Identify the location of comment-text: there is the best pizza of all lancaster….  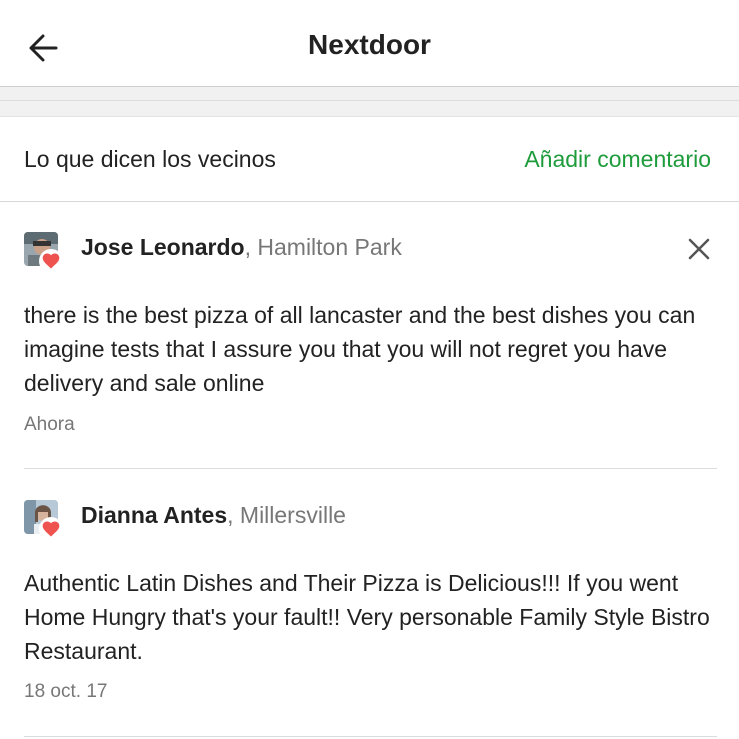
(360, 349).